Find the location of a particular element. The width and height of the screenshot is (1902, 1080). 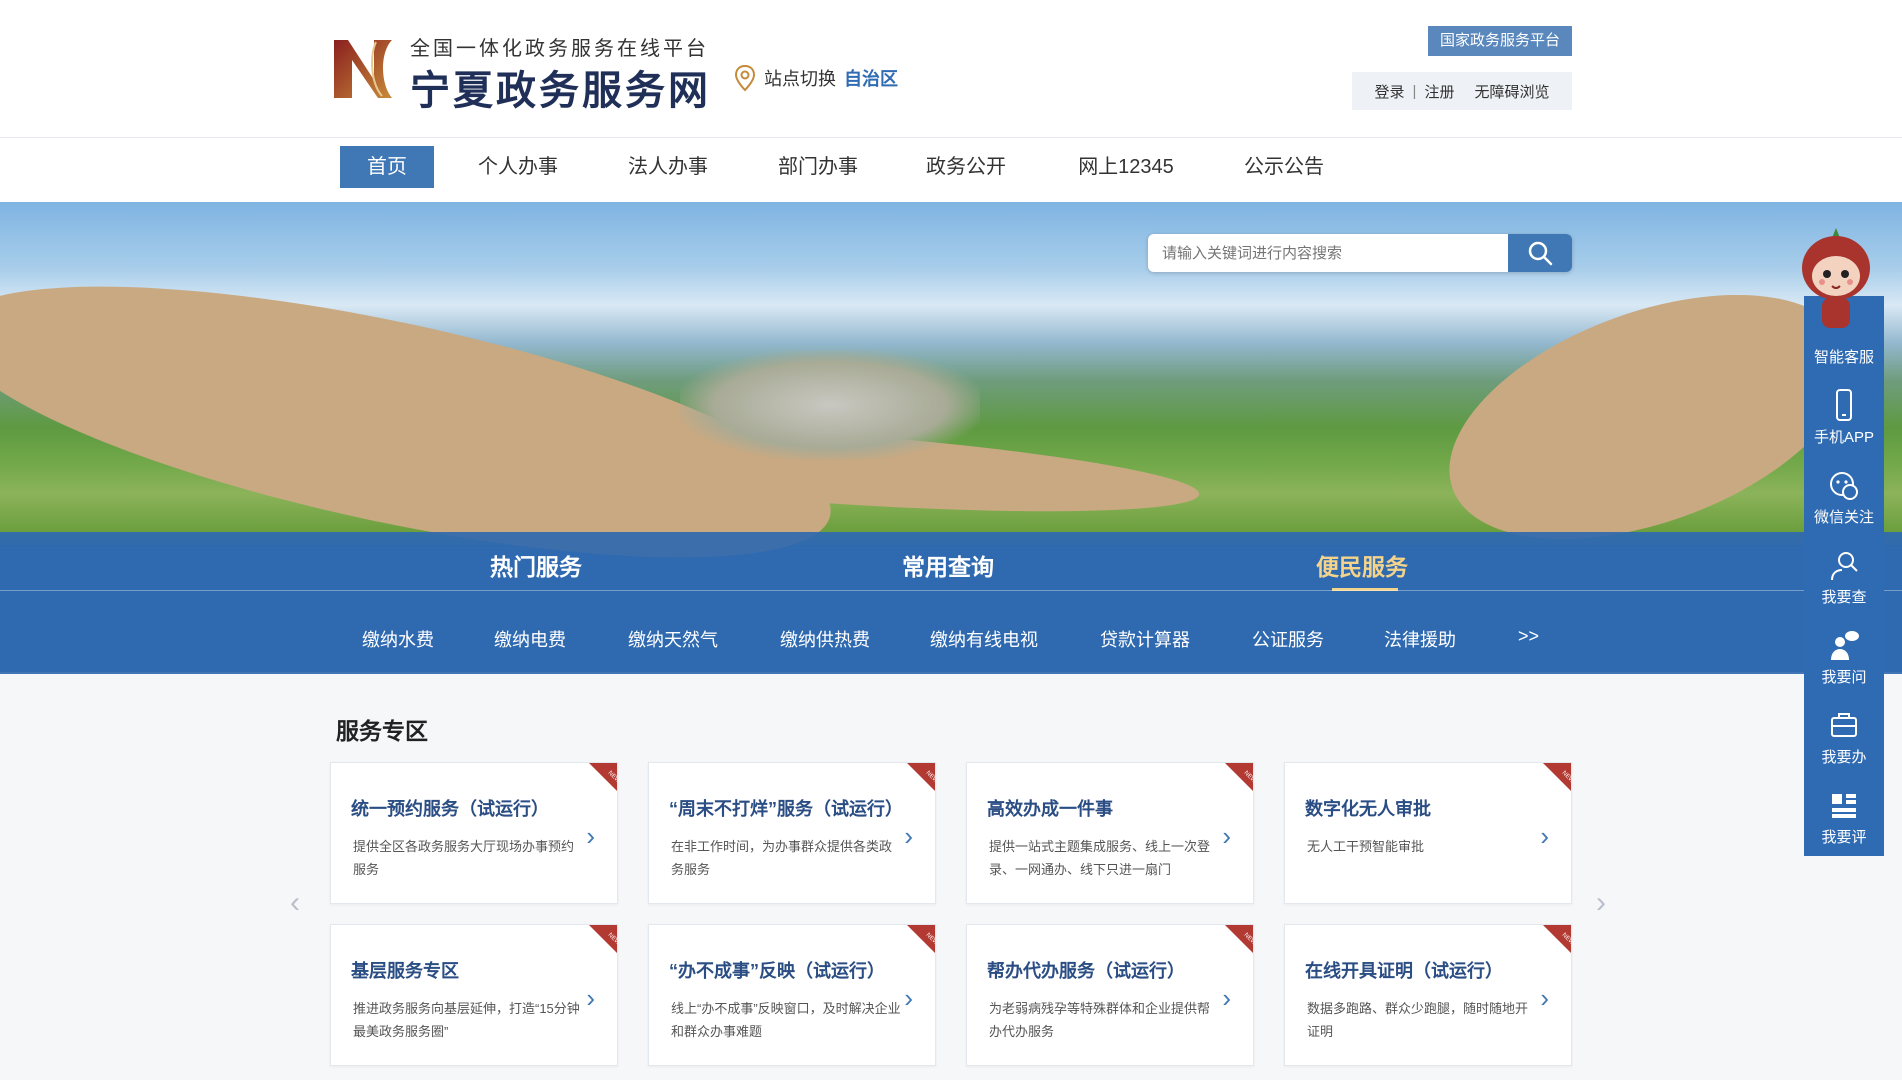

tab-common-queries: 常用查询 is located at coordinates (948, 565).